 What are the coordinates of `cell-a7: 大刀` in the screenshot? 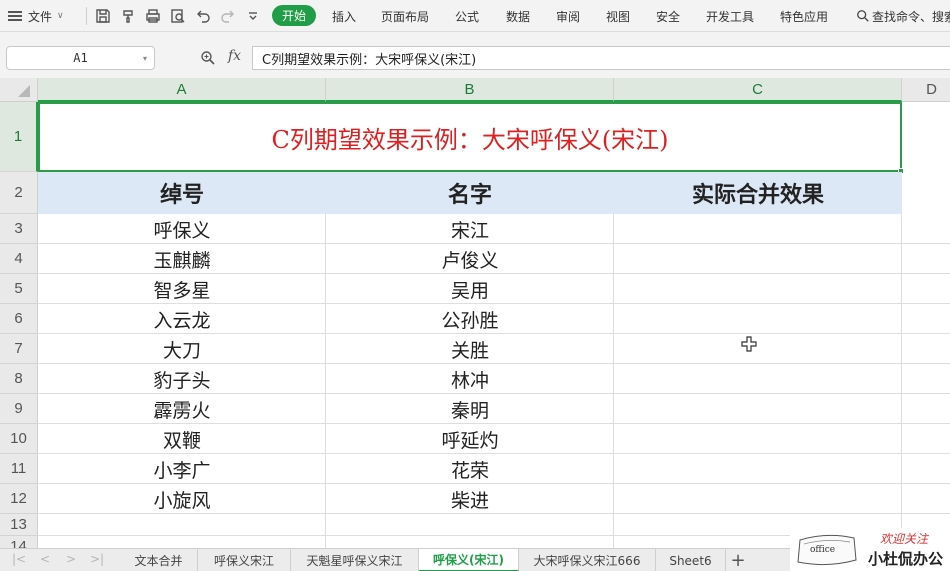 It's located at (182, 349).